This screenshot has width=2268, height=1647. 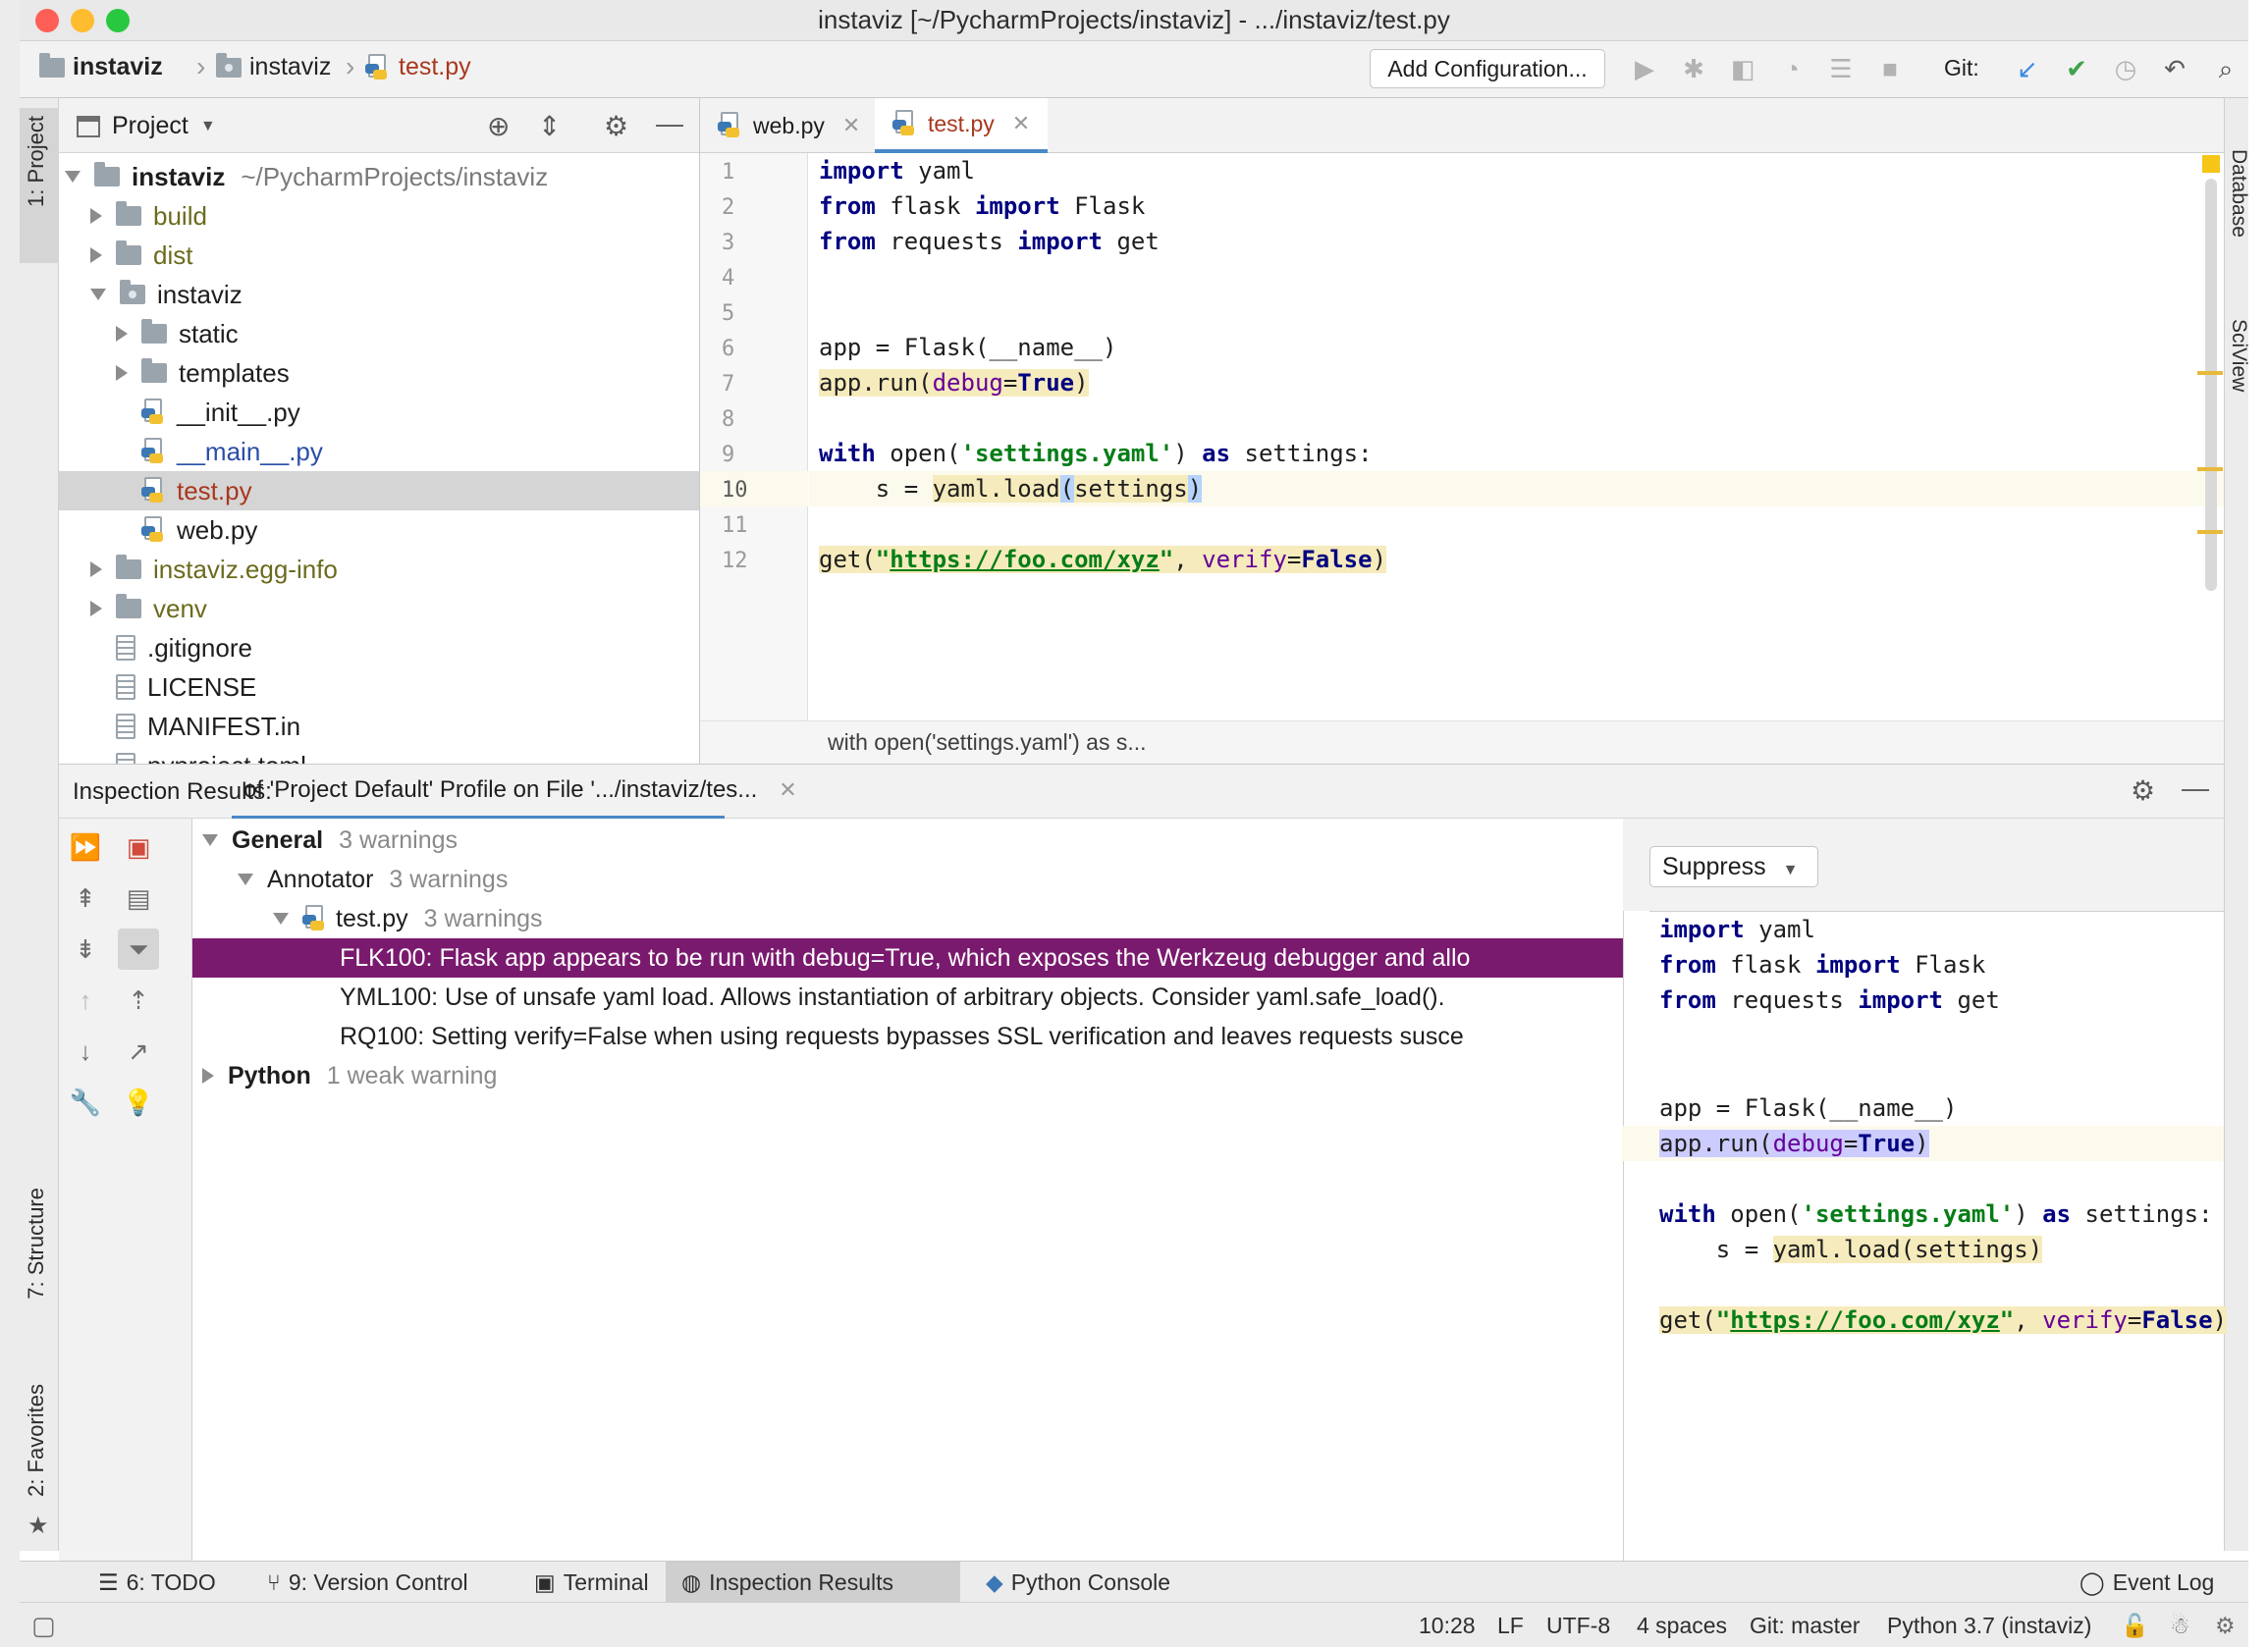 What do you see at coordinates (379, 530) in the screenshot?
I see `tree-item-web-py: web.py` at bounding box center [379, 530].